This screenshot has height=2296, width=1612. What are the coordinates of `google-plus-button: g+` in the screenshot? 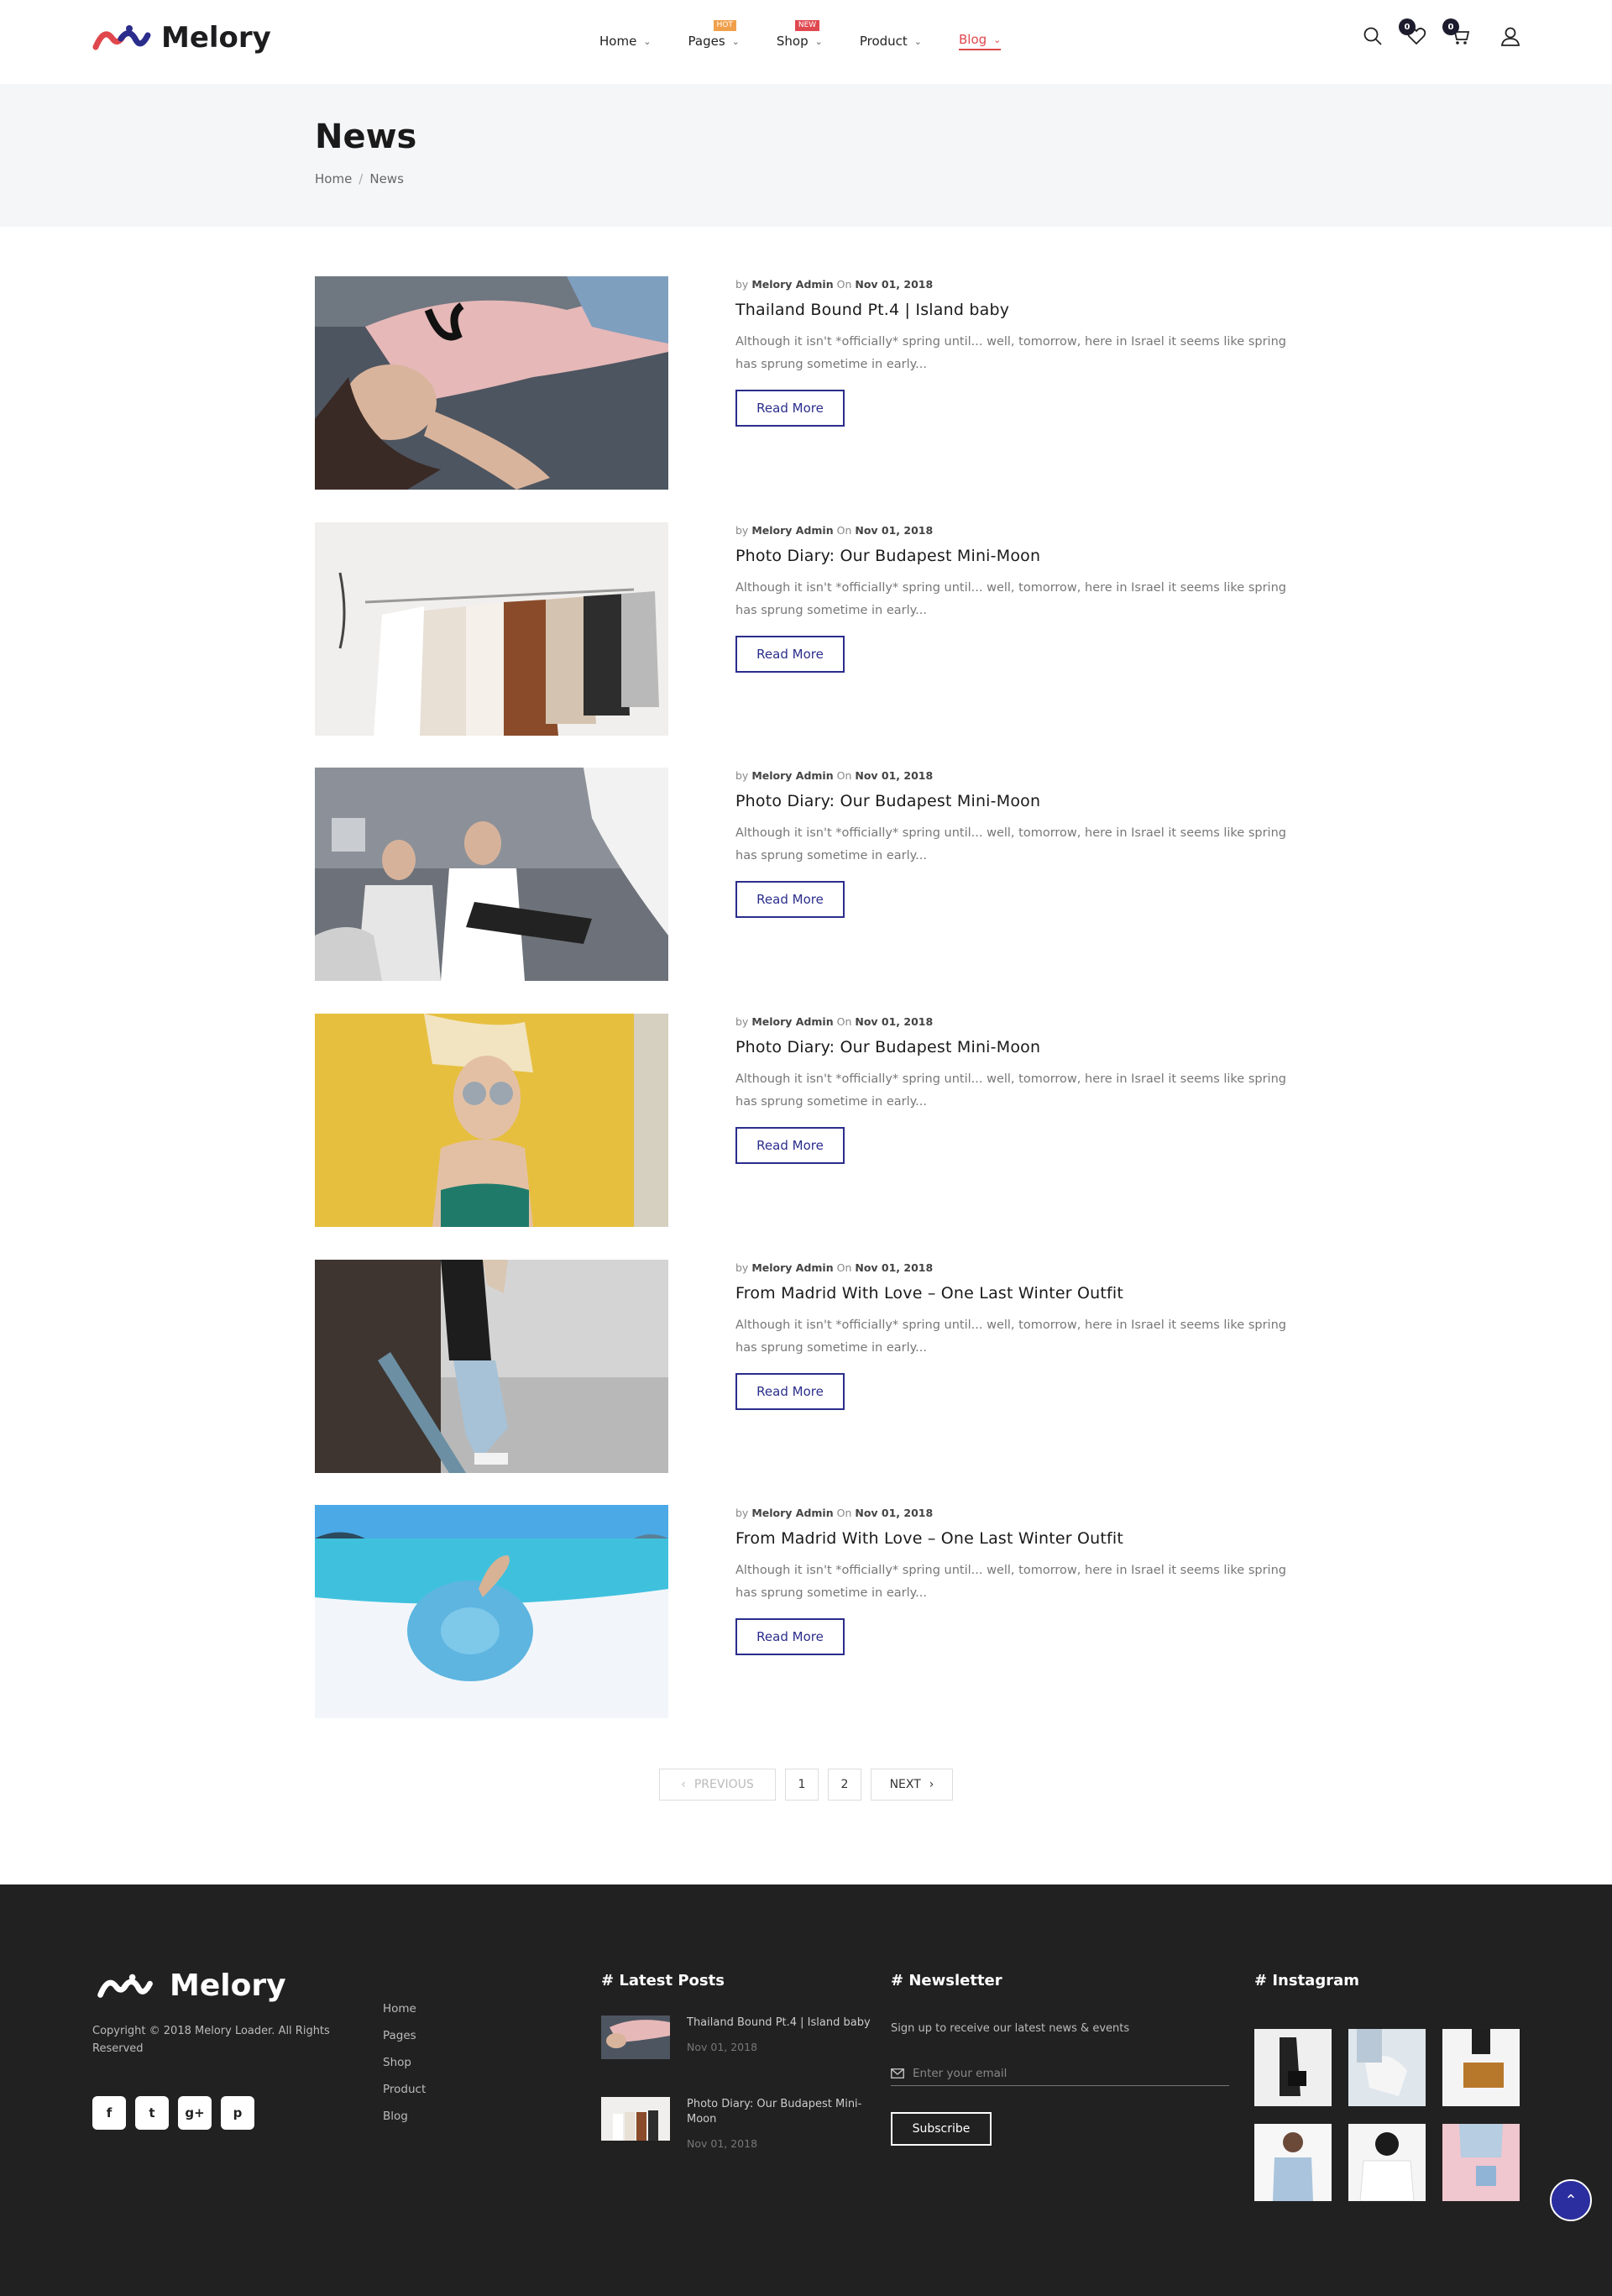 It's located at (195, 2113).